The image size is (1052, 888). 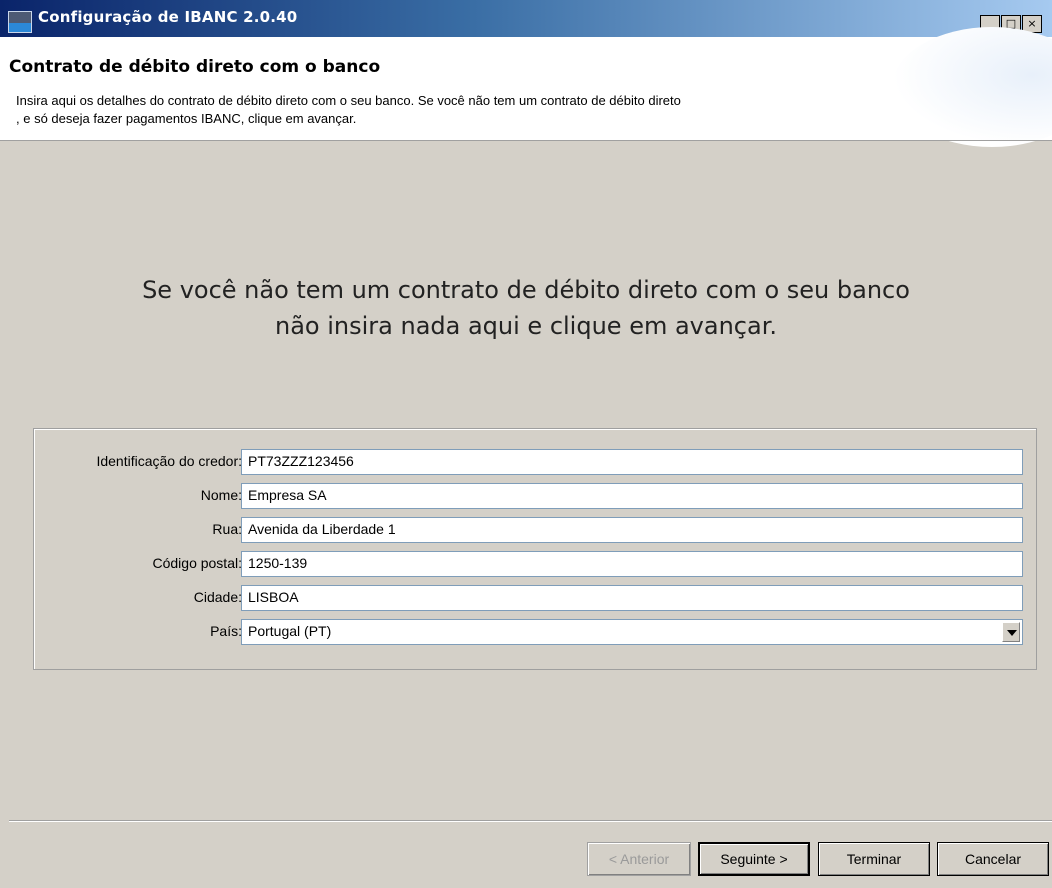 What do you see at coordinates (1011, 632) in the screenshot?
I see `chevron-down-icon` at bounding box center [1011, 632].